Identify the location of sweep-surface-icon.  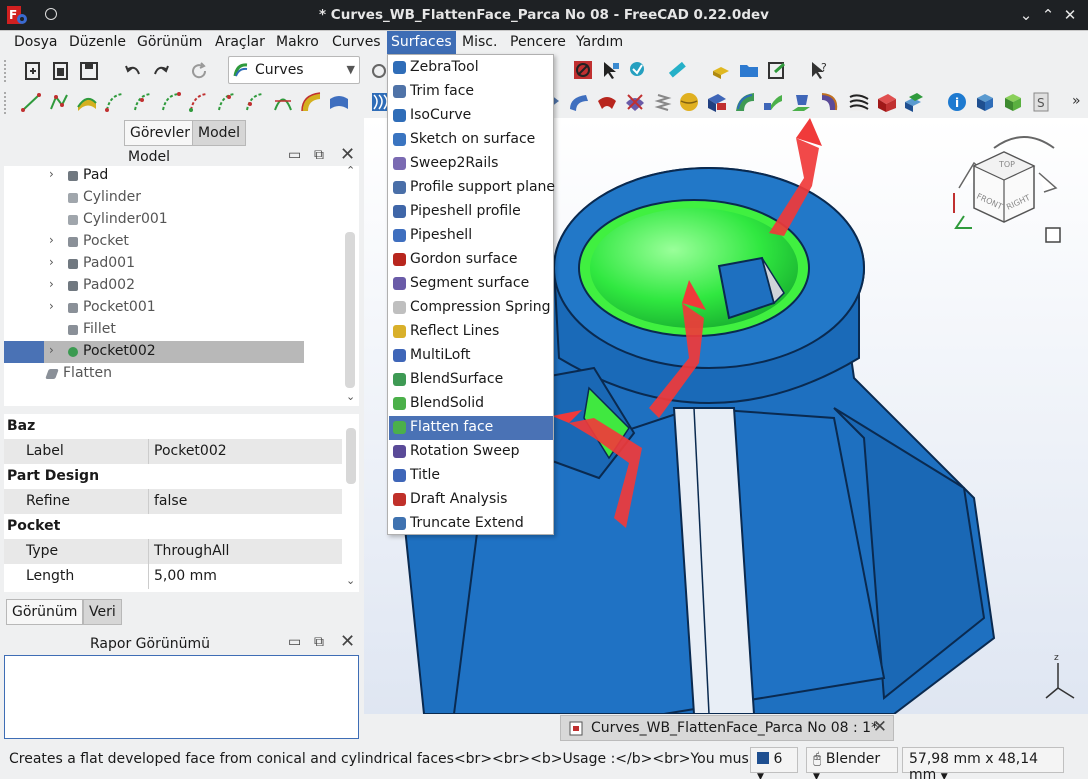
(311, 102).